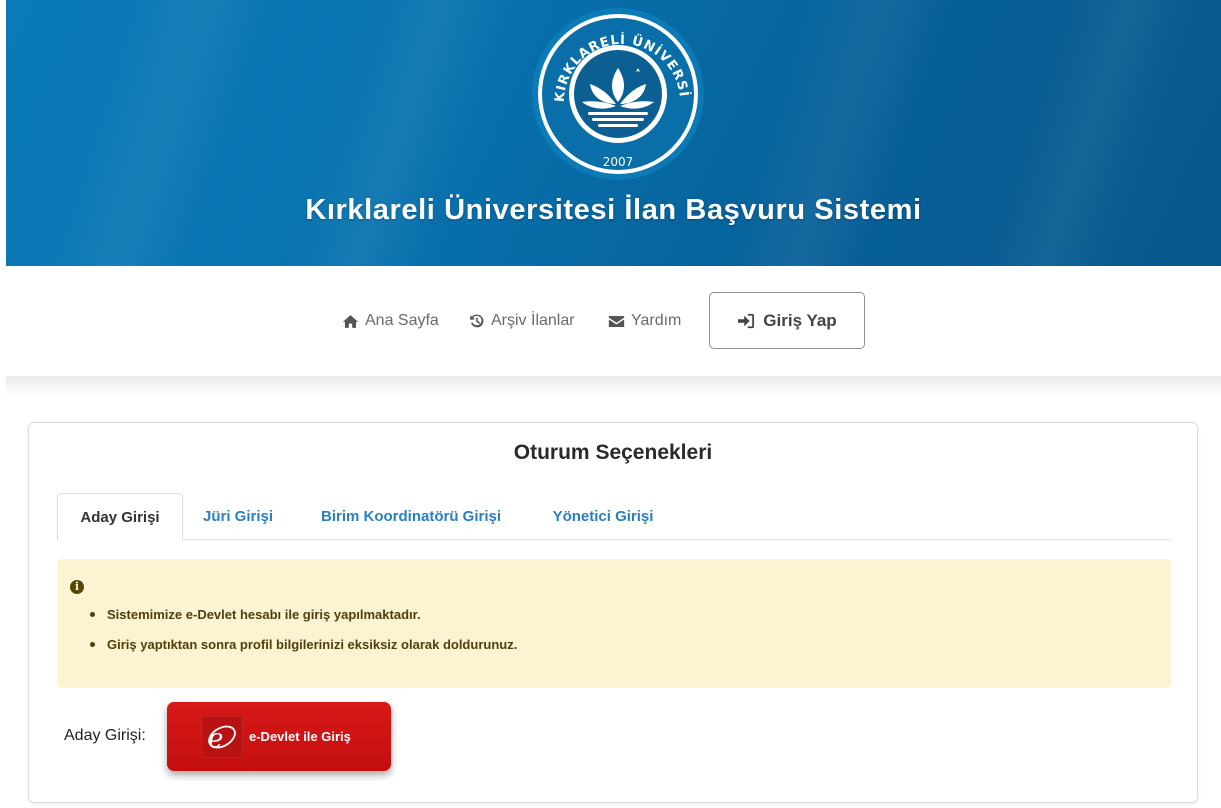 The height and width of the screenshot is (808, 1221). What do you see at coordinates (411, 516) in the screenshot?
I see `tab-unit-coordinator: Birim Koordinatörü Girişi` at bounding box center [411, 516].